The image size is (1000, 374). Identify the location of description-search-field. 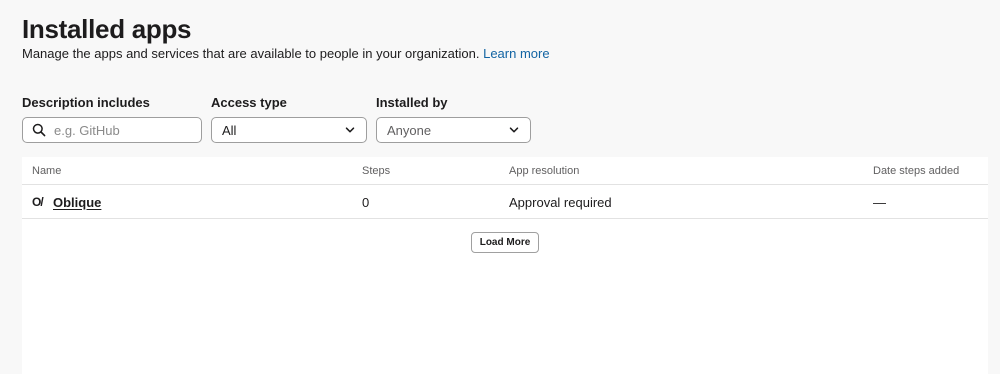
(112, 130).